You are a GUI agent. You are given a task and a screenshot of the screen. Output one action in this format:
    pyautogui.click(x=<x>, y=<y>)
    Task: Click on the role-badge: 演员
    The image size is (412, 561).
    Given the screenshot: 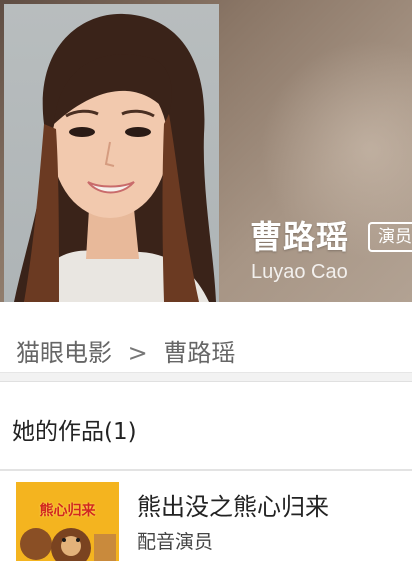 What is the action you would take?
    pyautogui.click(x=390, y=237)
    